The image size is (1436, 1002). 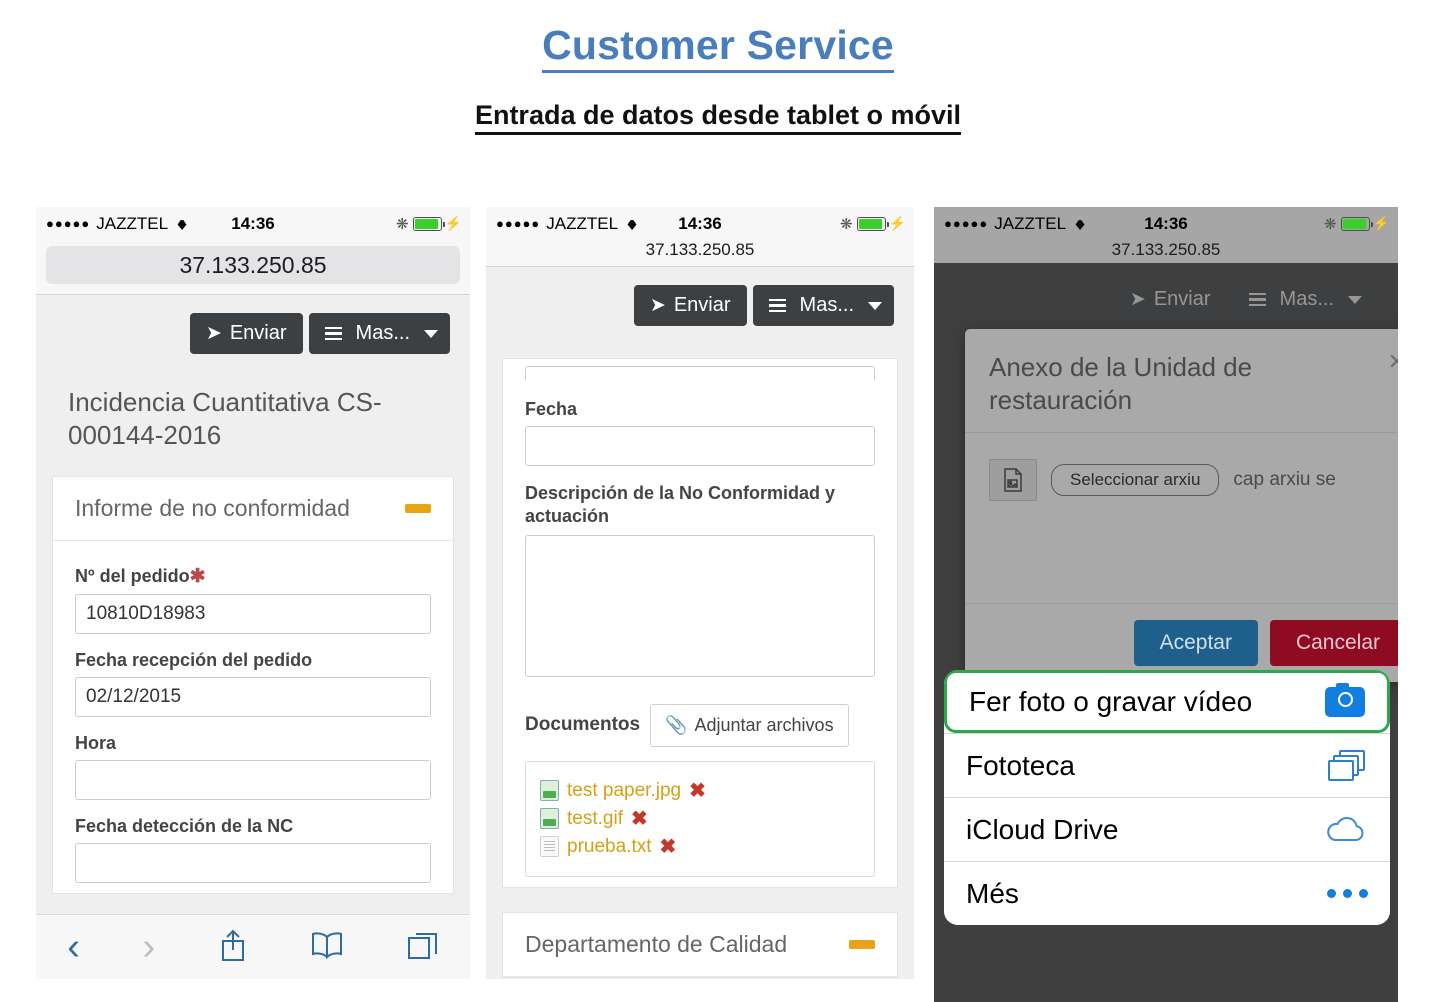 What do you see at coordinates (1020, 765) in the screenshot?
I see `action-sheet-item-label: Fototeca` at bounding box center [1020, 765].